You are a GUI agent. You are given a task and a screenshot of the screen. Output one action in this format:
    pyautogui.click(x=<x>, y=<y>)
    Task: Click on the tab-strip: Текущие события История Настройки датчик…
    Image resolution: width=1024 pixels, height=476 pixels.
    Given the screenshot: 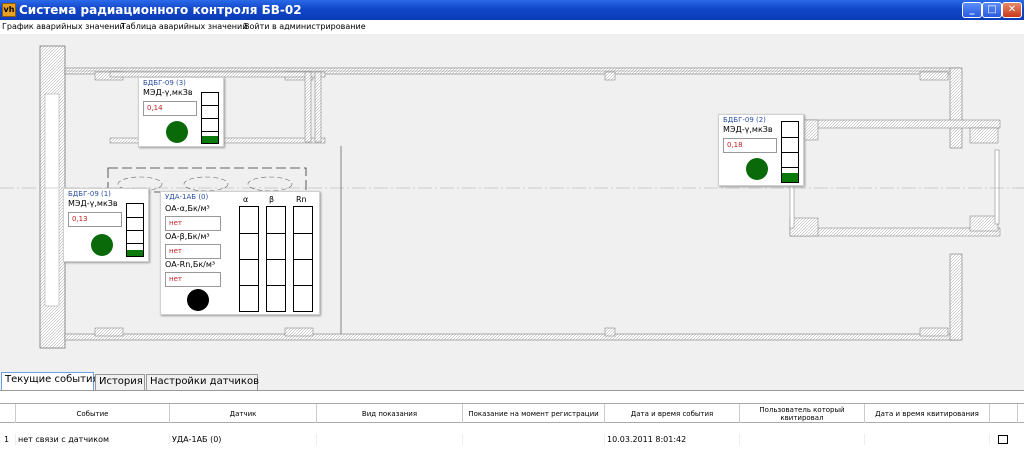 What is the action you would take?
    pyautogui.click(x=512, y=381)
    